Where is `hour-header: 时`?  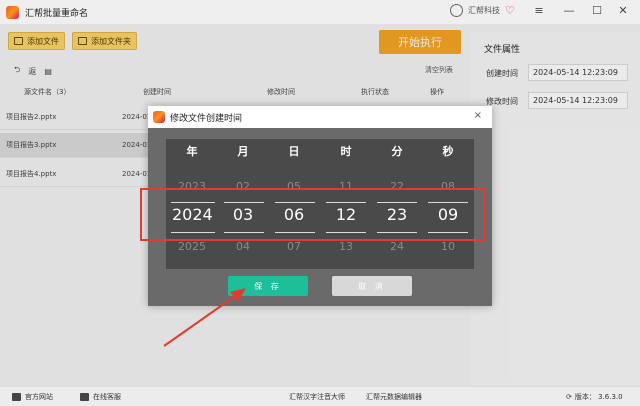 hour-header: 时 is located at coordinates (346, 151).